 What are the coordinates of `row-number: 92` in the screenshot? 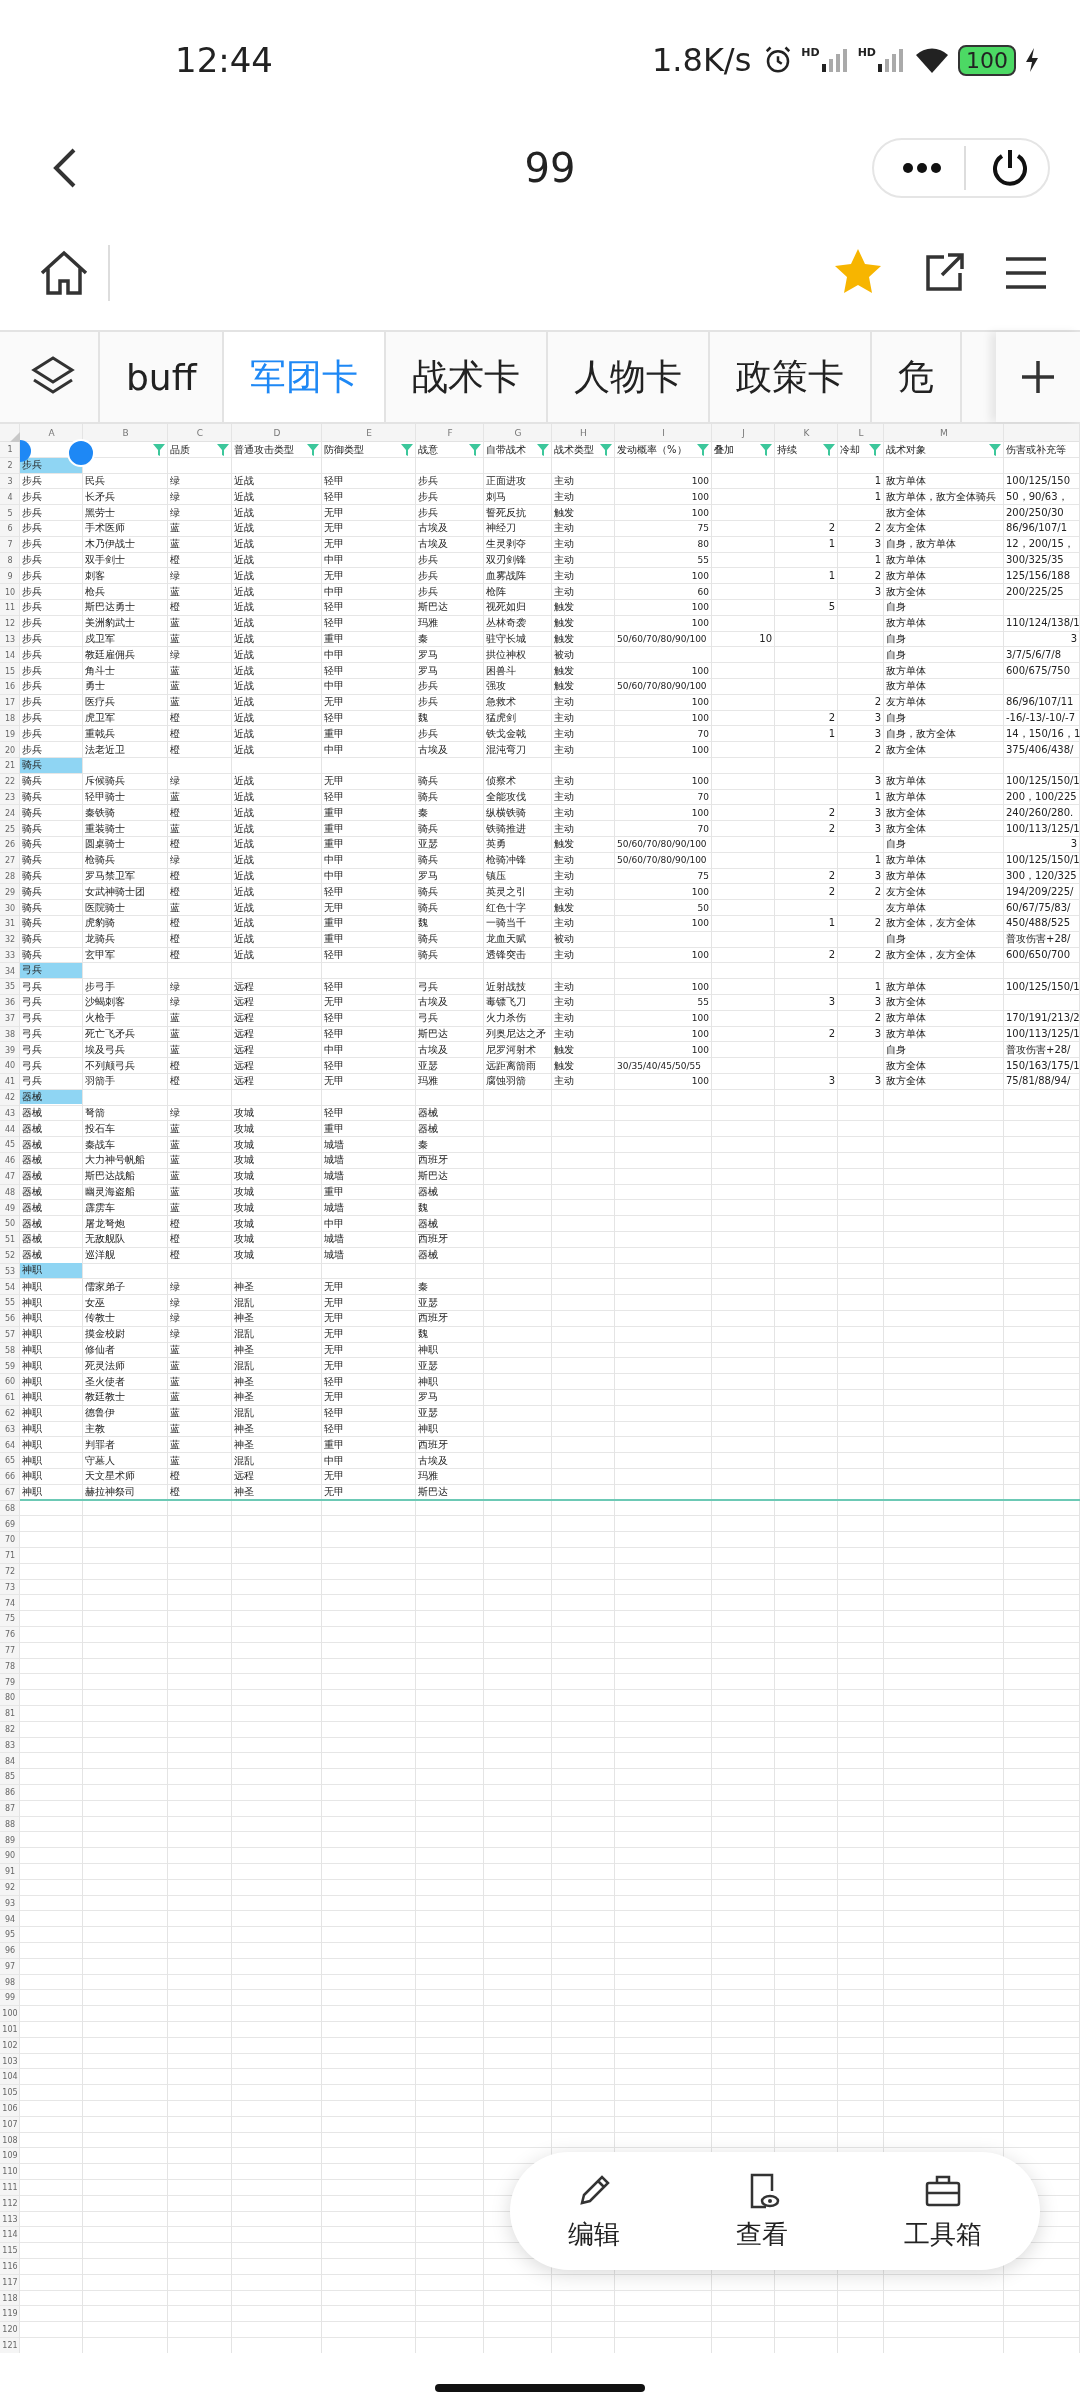 It's located at (10, 1887).